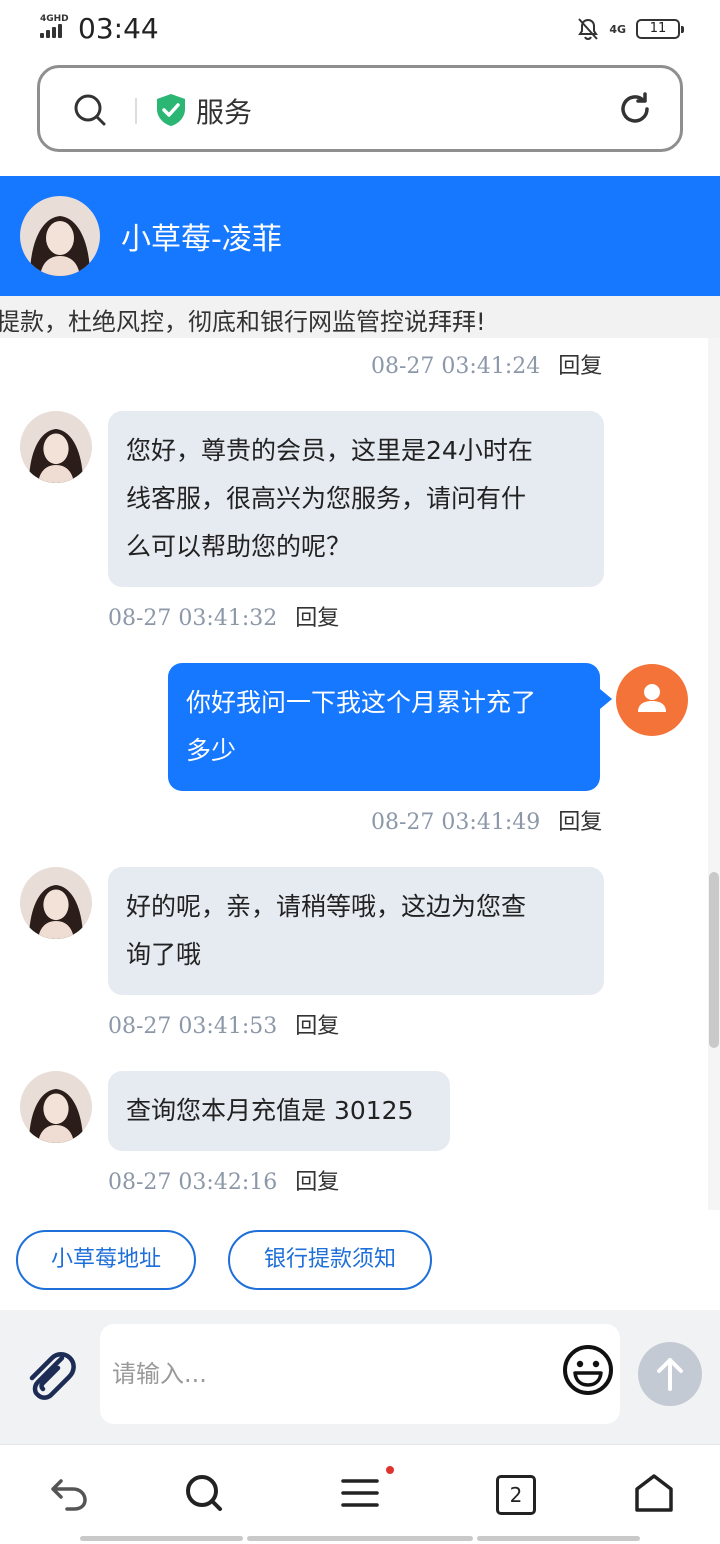 The image size is (720, 1544). I want to click on browser-bottom-nav: 2, so click(360, 1494).